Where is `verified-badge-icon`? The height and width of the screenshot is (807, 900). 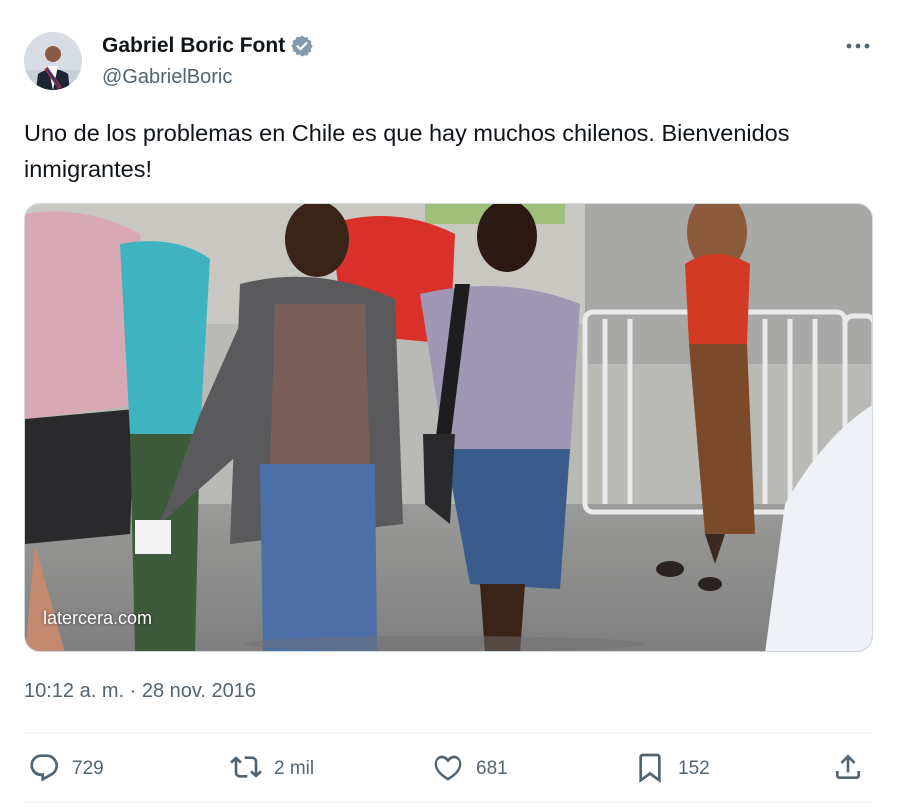
verified-badge-icon is located at coordinates (302, 46).